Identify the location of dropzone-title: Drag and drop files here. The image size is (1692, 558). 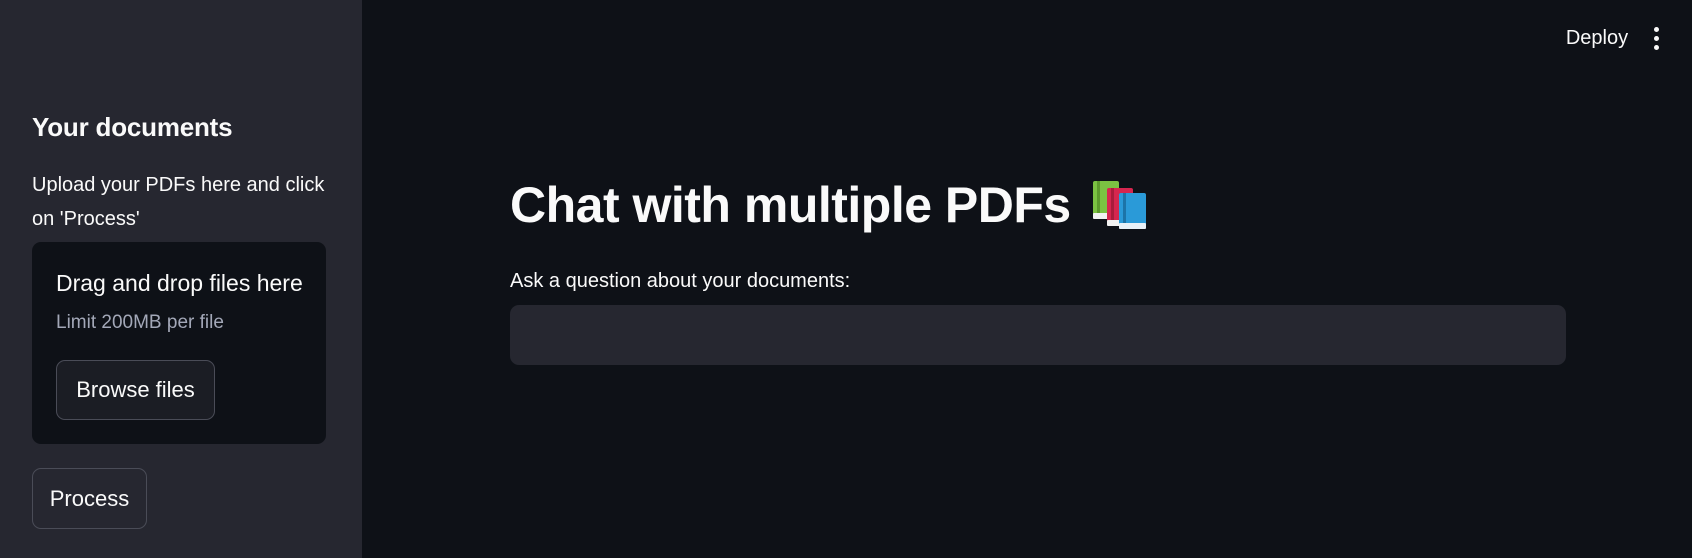
(179, 283).